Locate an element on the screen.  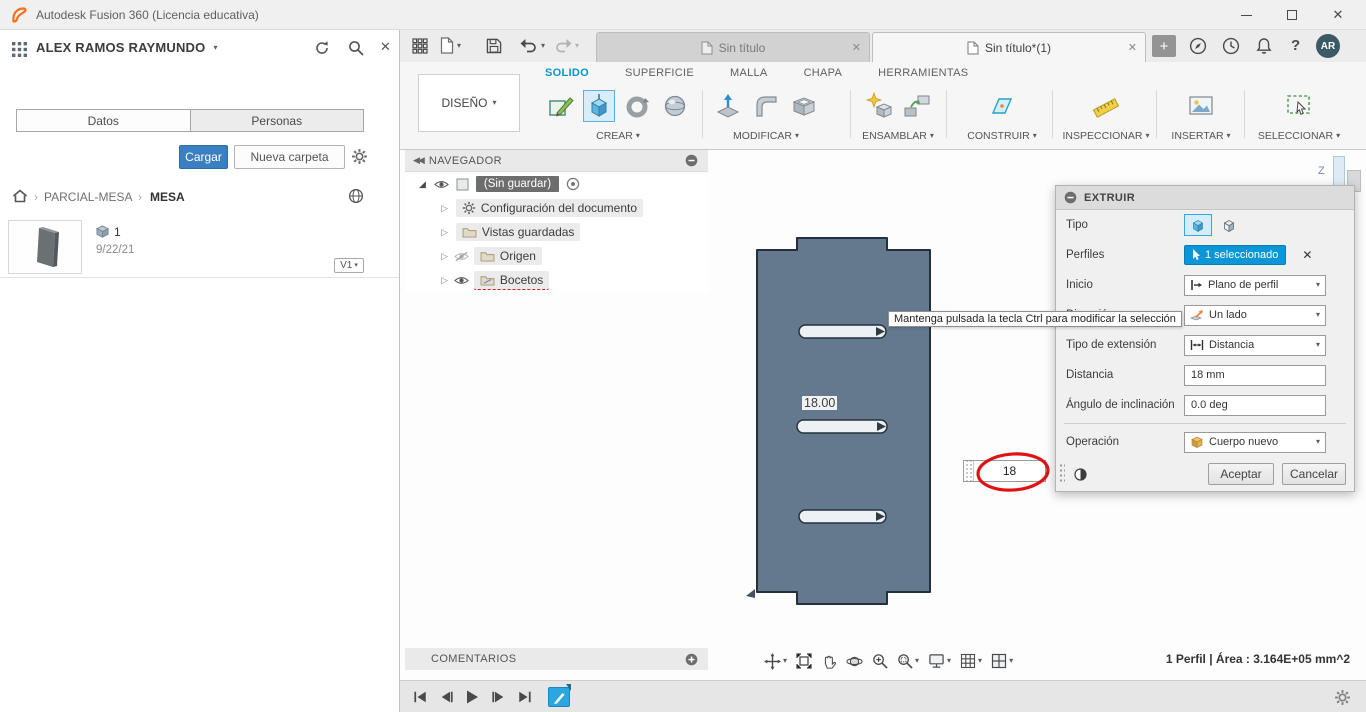
ribbon-tab-herramientas: HERRAMIENTAS is located at coordinates (923, 73).